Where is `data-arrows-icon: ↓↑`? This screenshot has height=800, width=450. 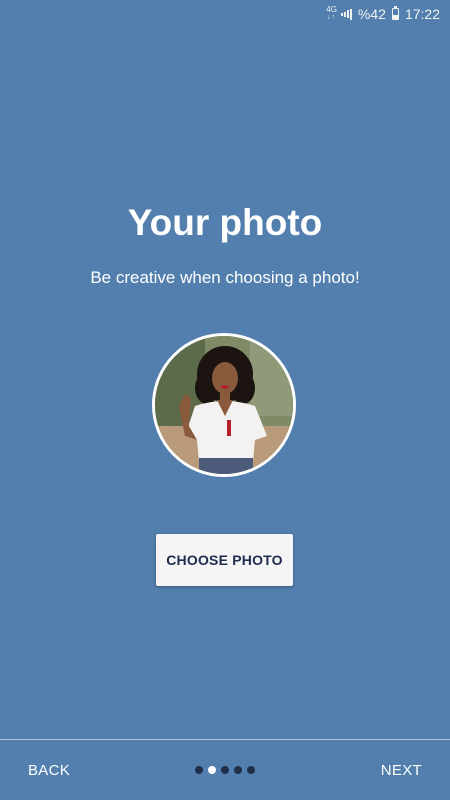
data-arrows-icon: ↓↑ is located at coordinates (332, 17).